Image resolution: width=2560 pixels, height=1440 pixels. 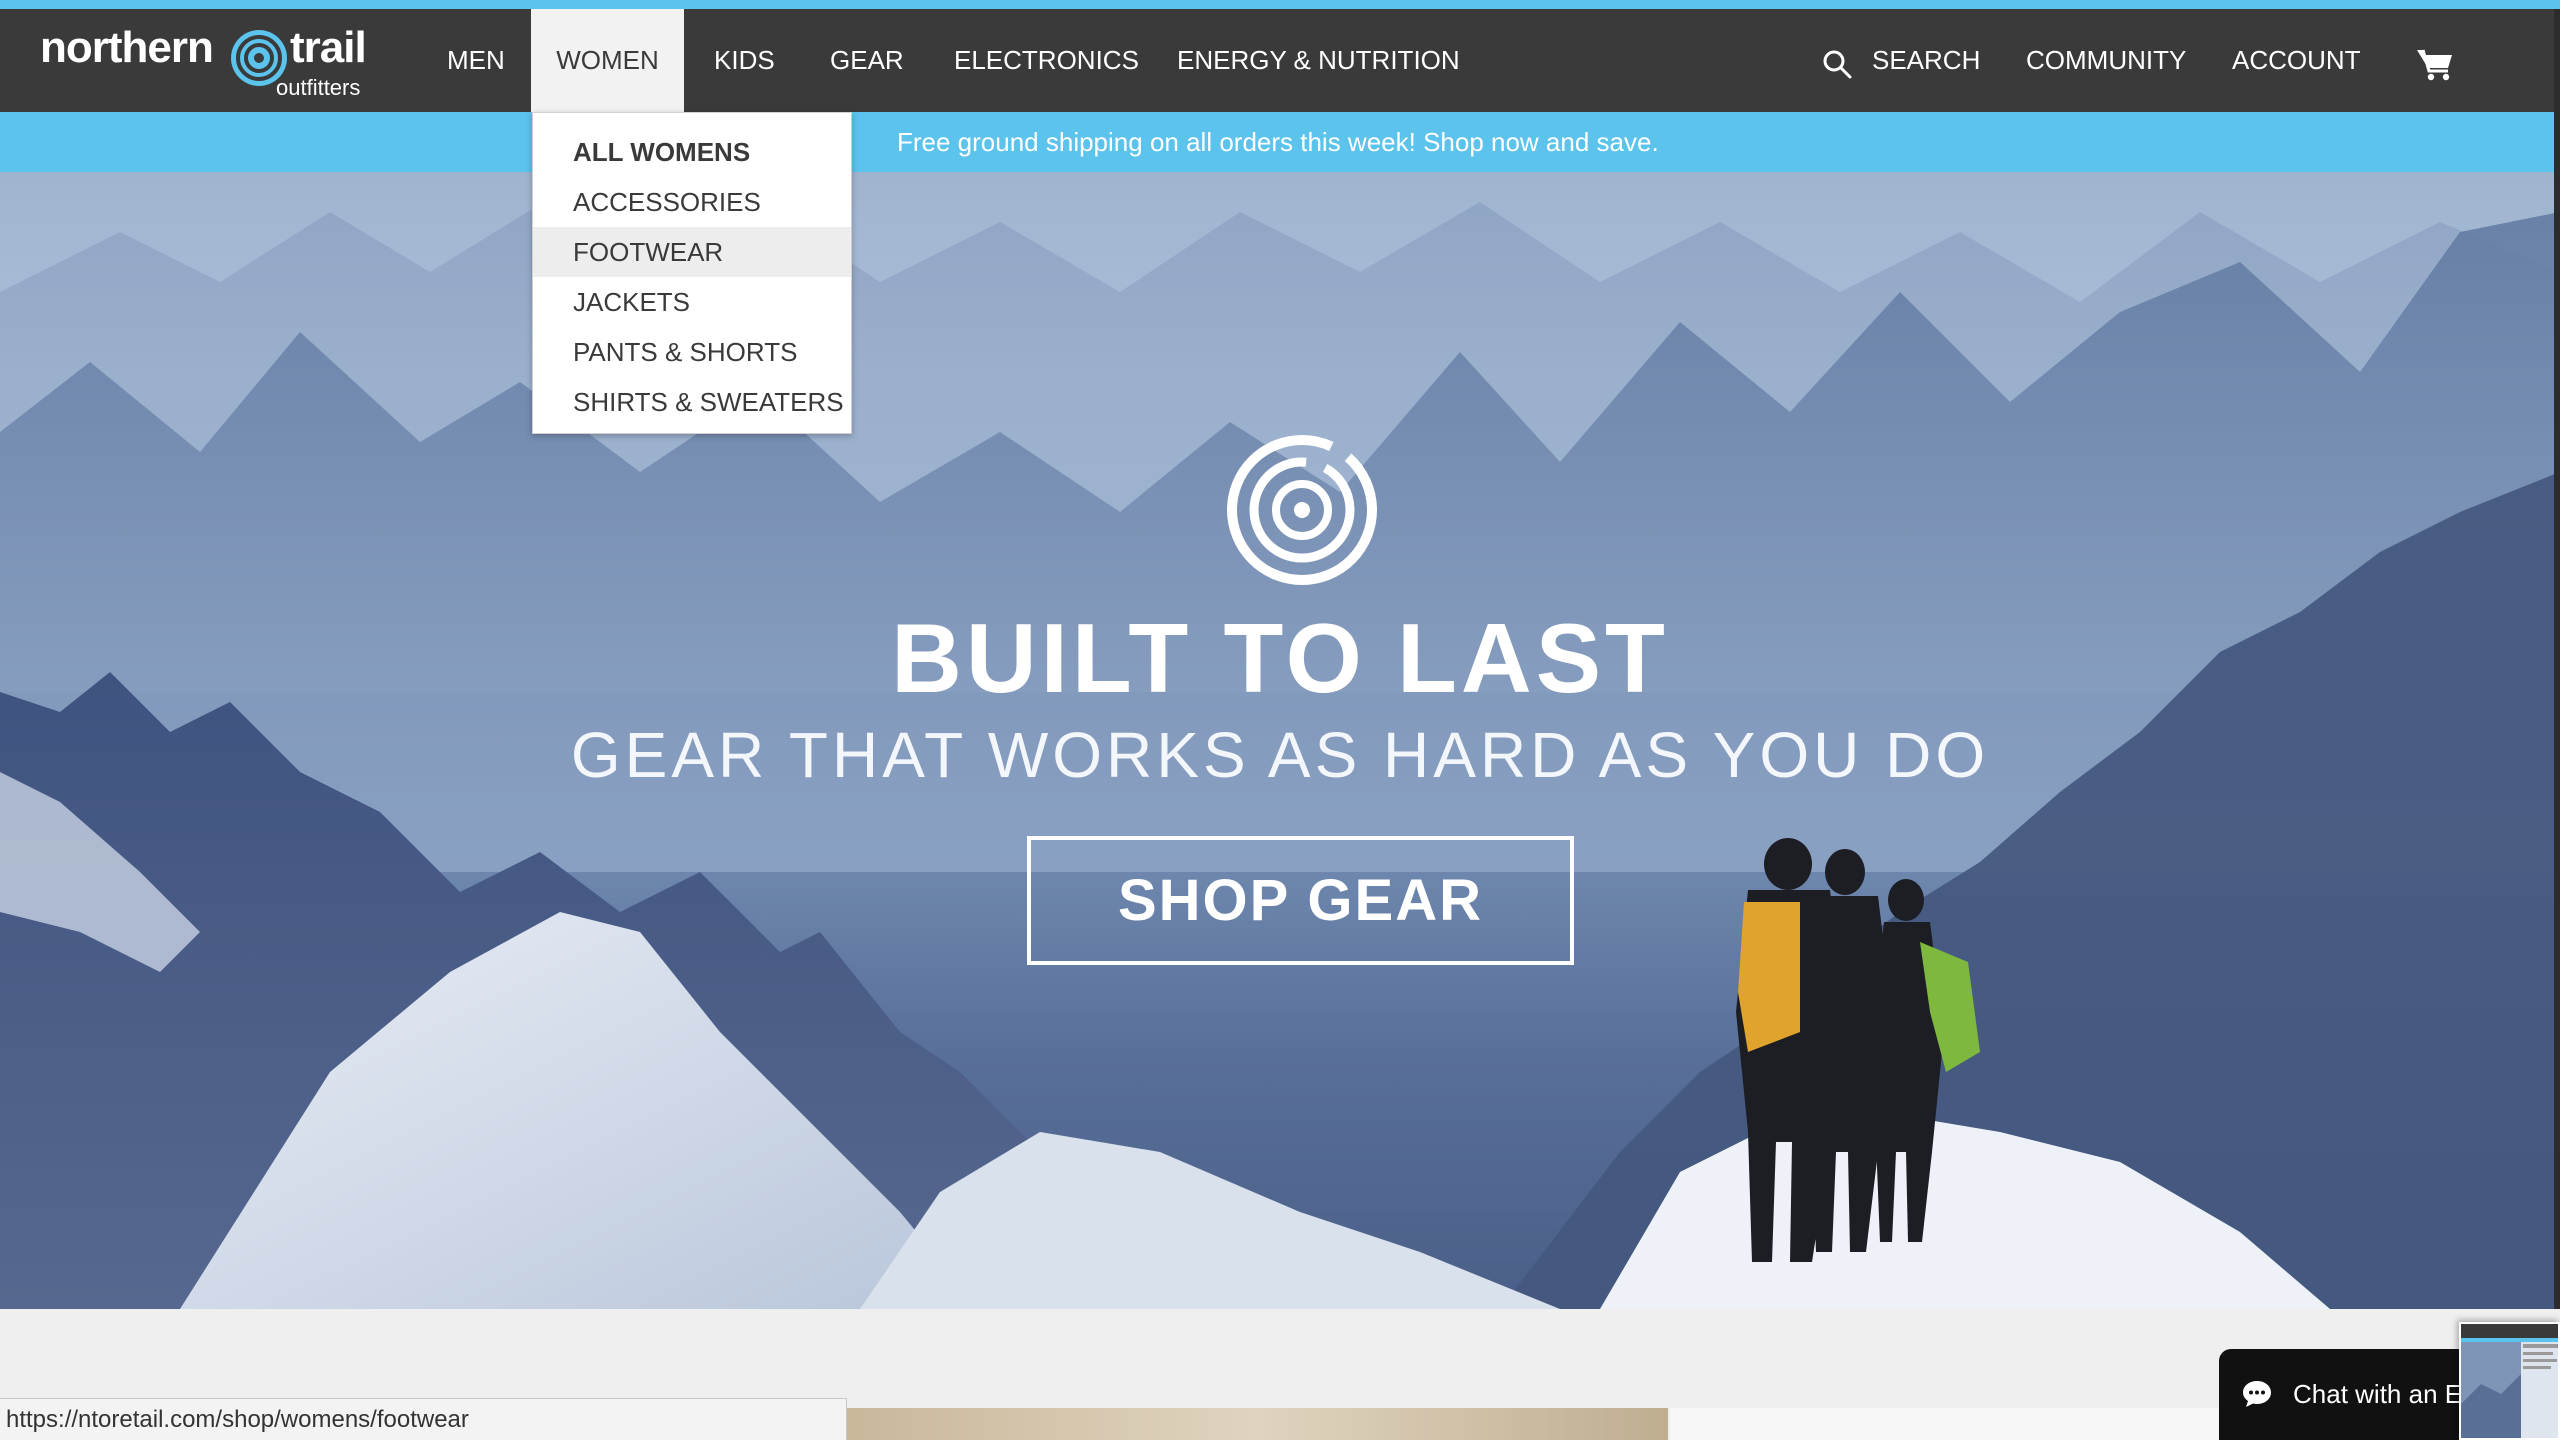 I want to click on menu-item-all-womens: ALL WOMENS, so click(x=692, y=152).